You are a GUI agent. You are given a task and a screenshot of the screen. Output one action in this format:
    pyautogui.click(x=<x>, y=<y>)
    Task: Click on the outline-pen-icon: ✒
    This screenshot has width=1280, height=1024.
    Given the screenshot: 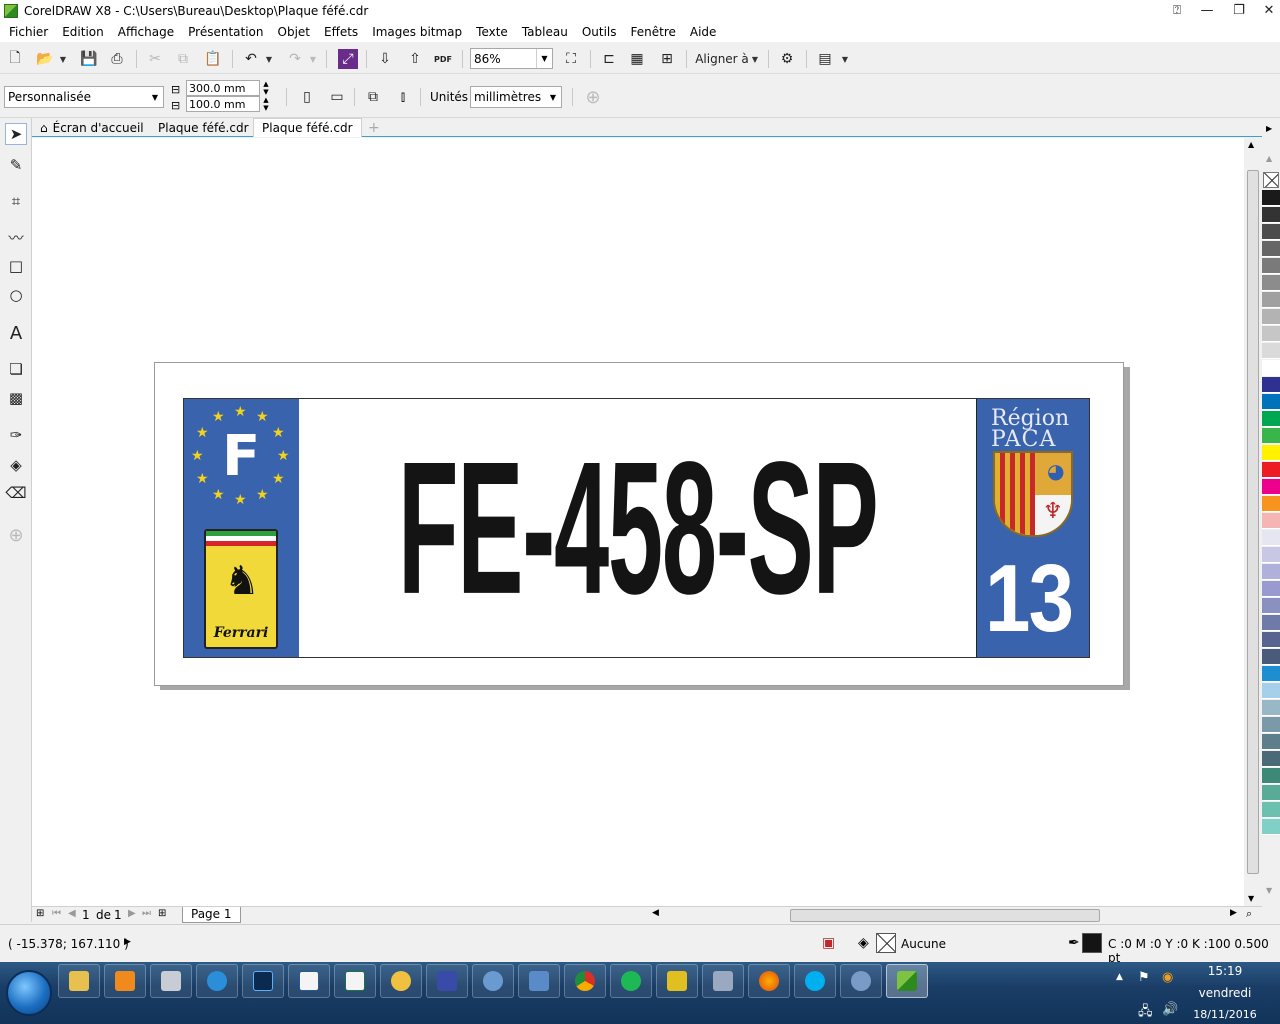 What is the action you would take?
    pyautogui.click(x=1074, y=943)
    